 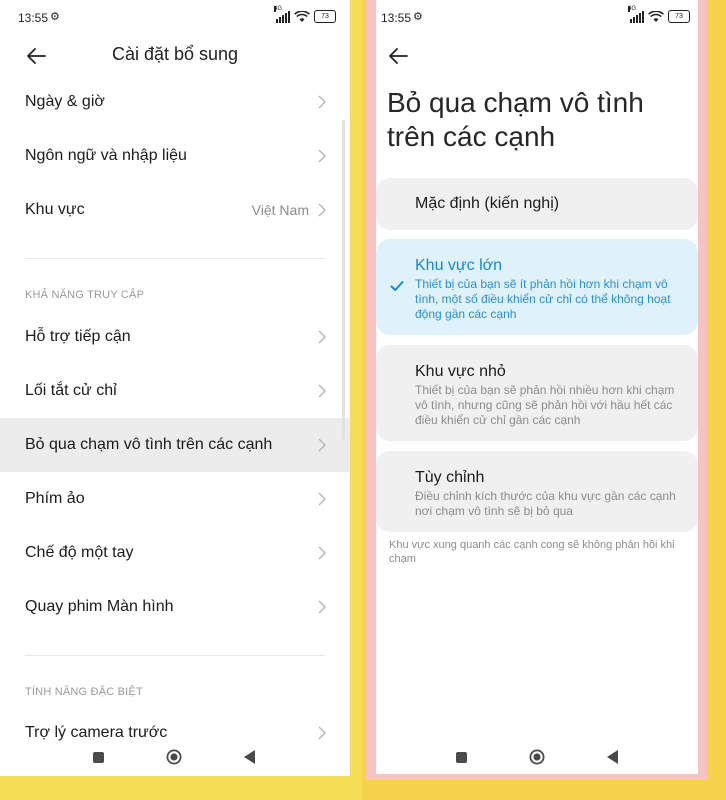 What do you see at coordinates (515, 119) in the screenshot?
I see `page-title: Bỏ qua chạm vô tình trên các cạnh` at bounding box center [515, 119].